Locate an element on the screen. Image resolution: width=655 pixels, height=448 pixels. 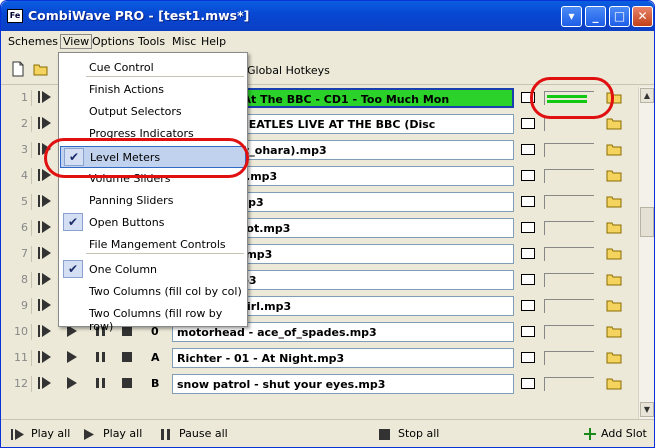
view-menu-item-finish-actions: Finish Actions is located at coordinates (153, 90).